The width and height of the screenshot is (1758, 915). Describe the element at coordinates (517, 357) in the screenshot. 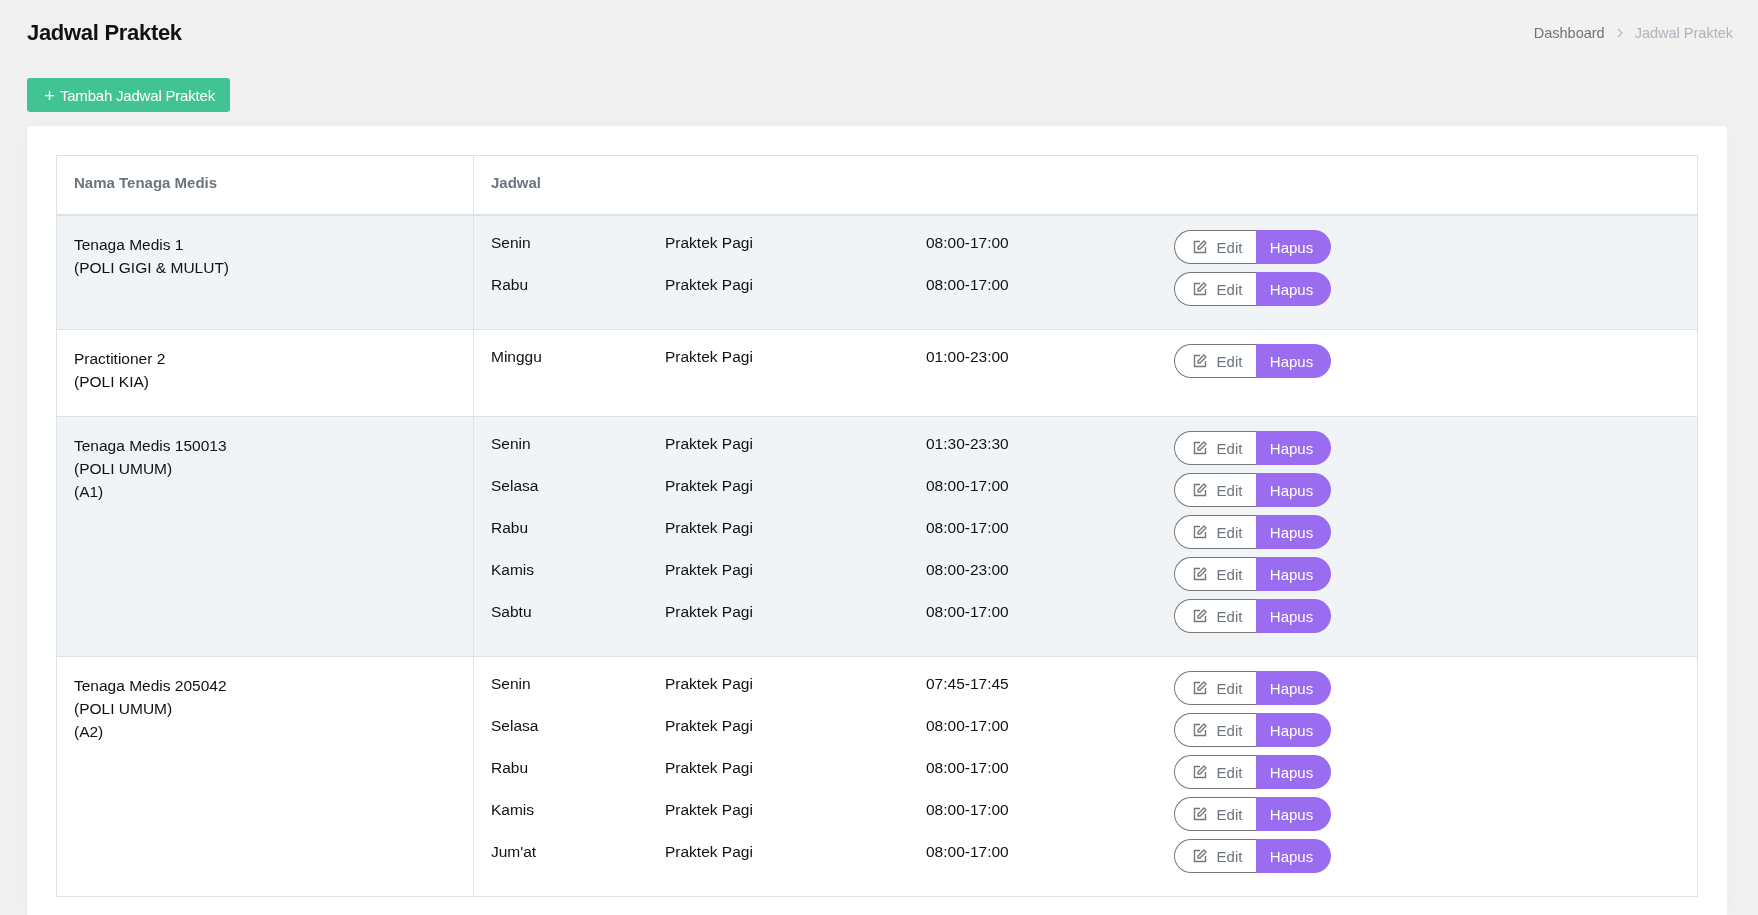

I see `day-text: Minggu` at that location.